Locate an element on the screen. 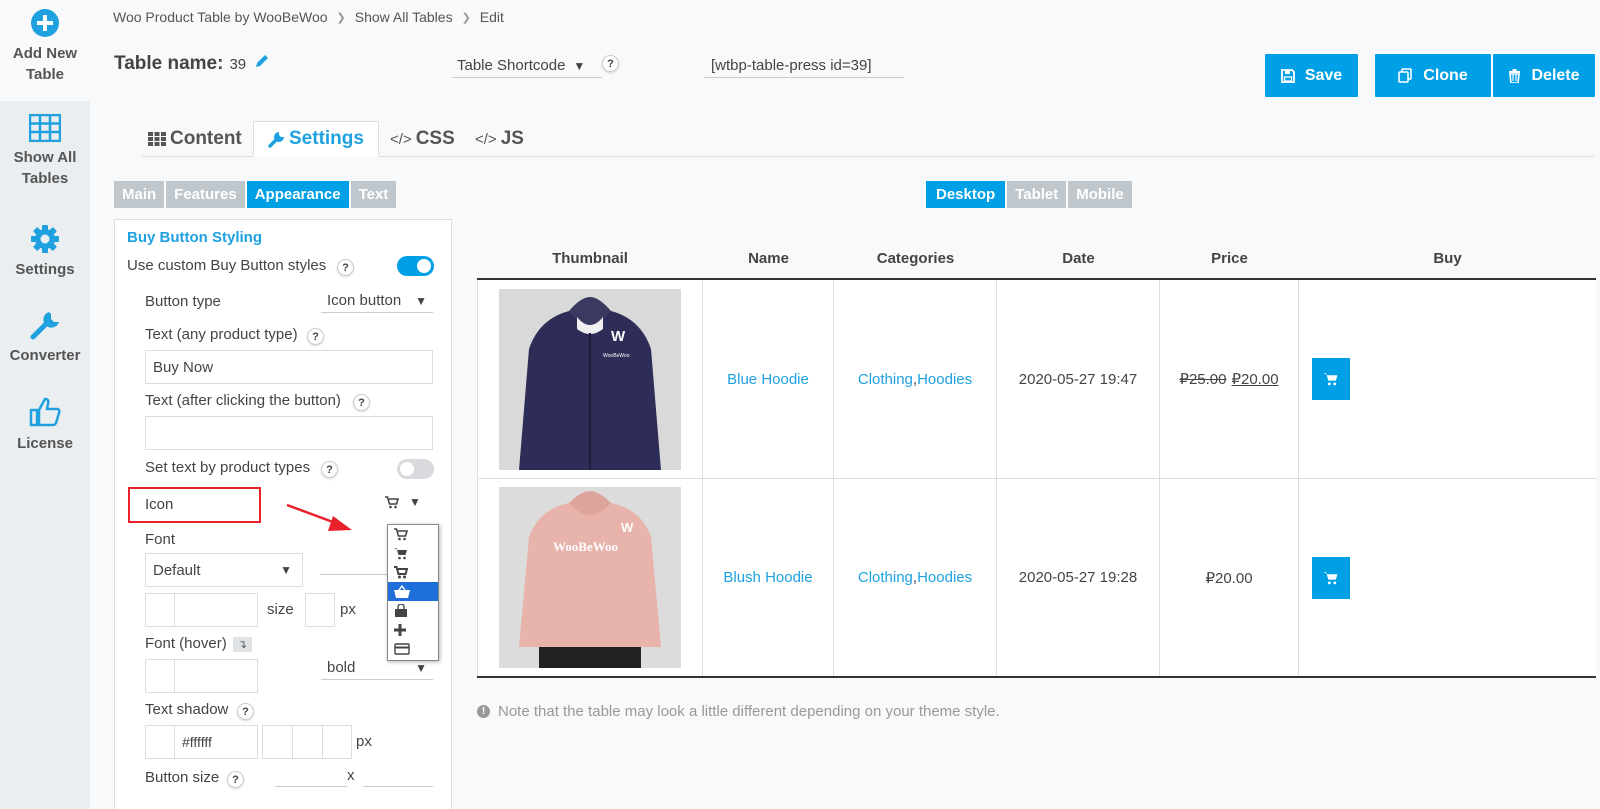 This screenshot has width=1600, height=809. column-header-thumbnail: Thumbnail is located at coordinates (590, 258).